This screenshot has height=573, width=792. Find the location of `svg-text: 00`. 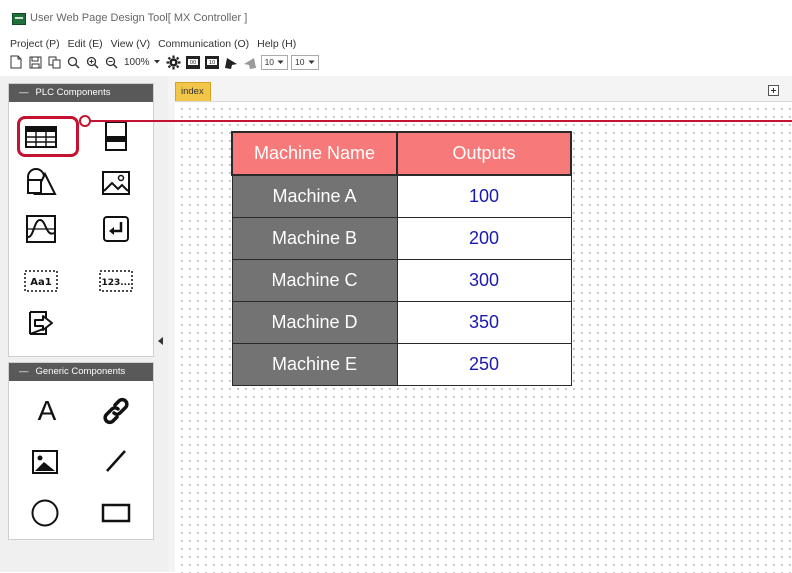

svg-text: 00 is located at coordinates (192, 63).